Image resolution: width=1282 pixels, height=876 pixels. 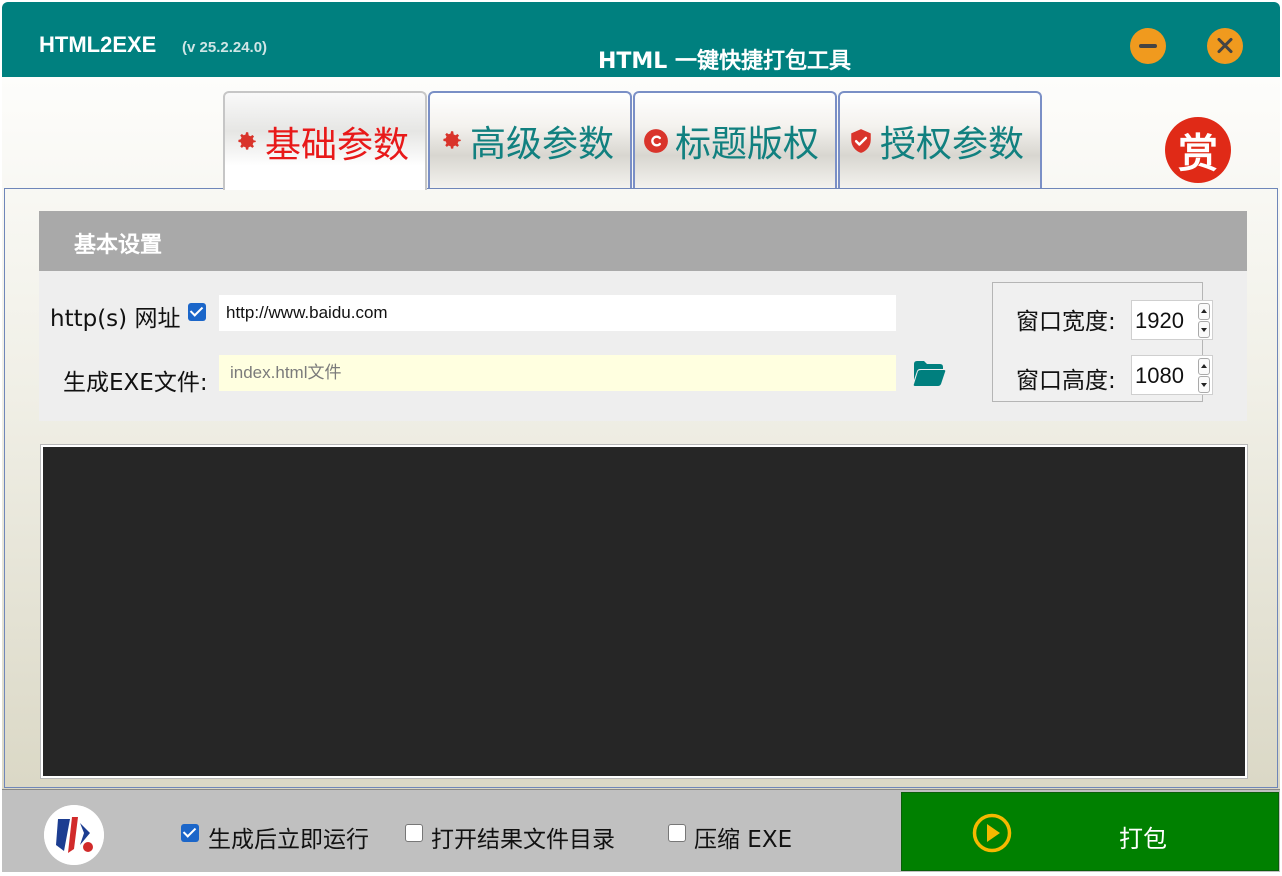 What do you see at coordinates (677, 833) in the screenshot?
I see `compress-exe-checkbox` at bounding box center [677, 833].